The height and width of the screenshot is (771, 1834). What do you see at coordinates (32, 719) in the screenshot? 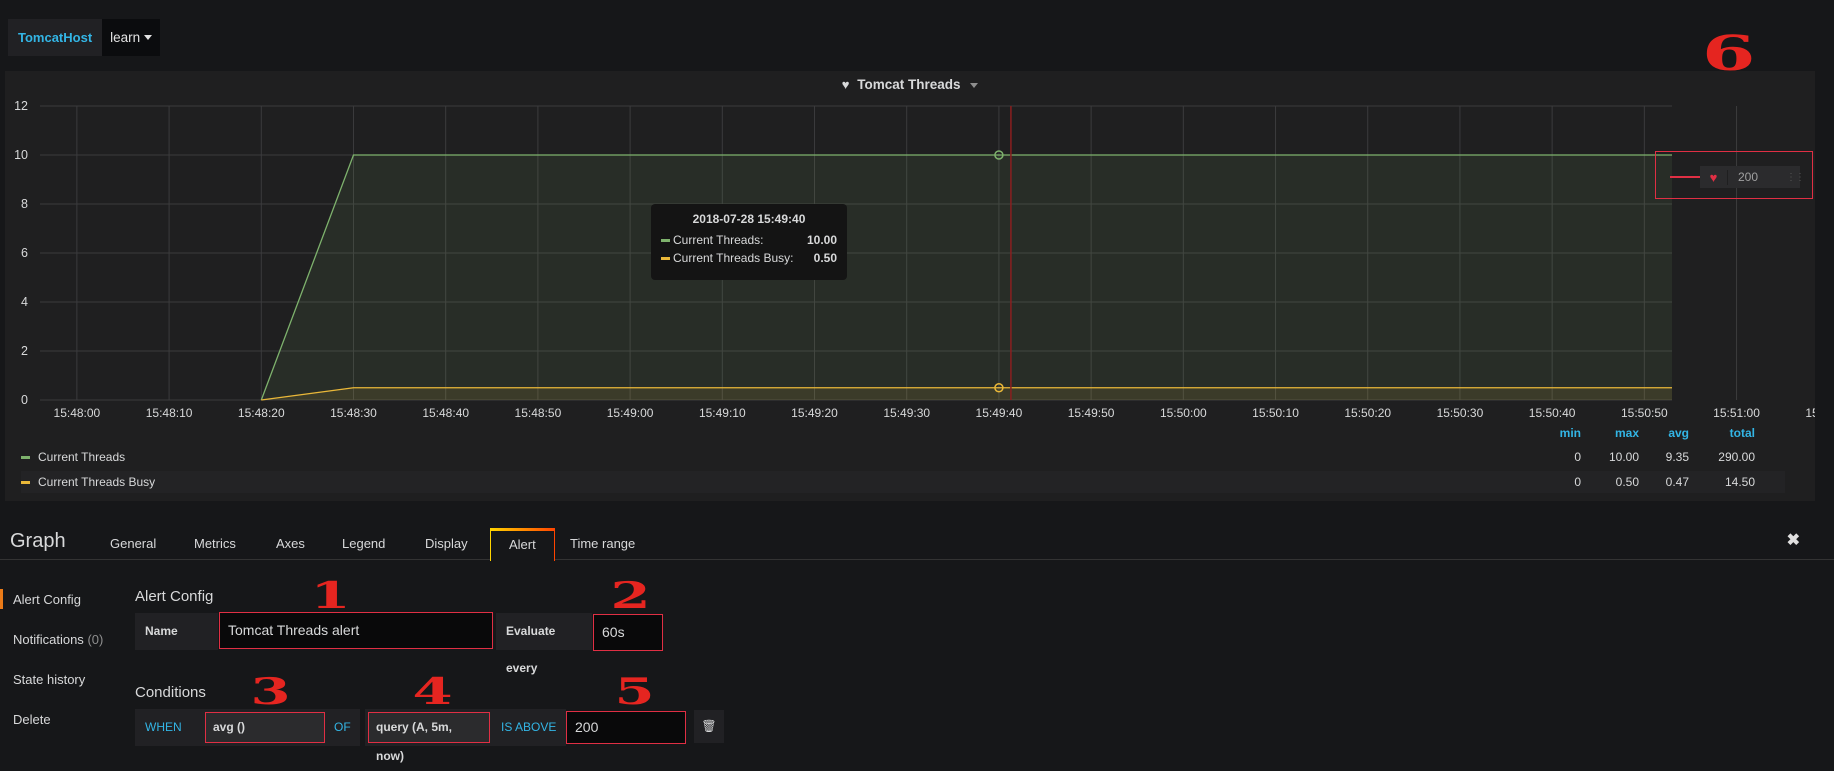
I see `nav-delete: Delete` at bounding box center [32, 719].